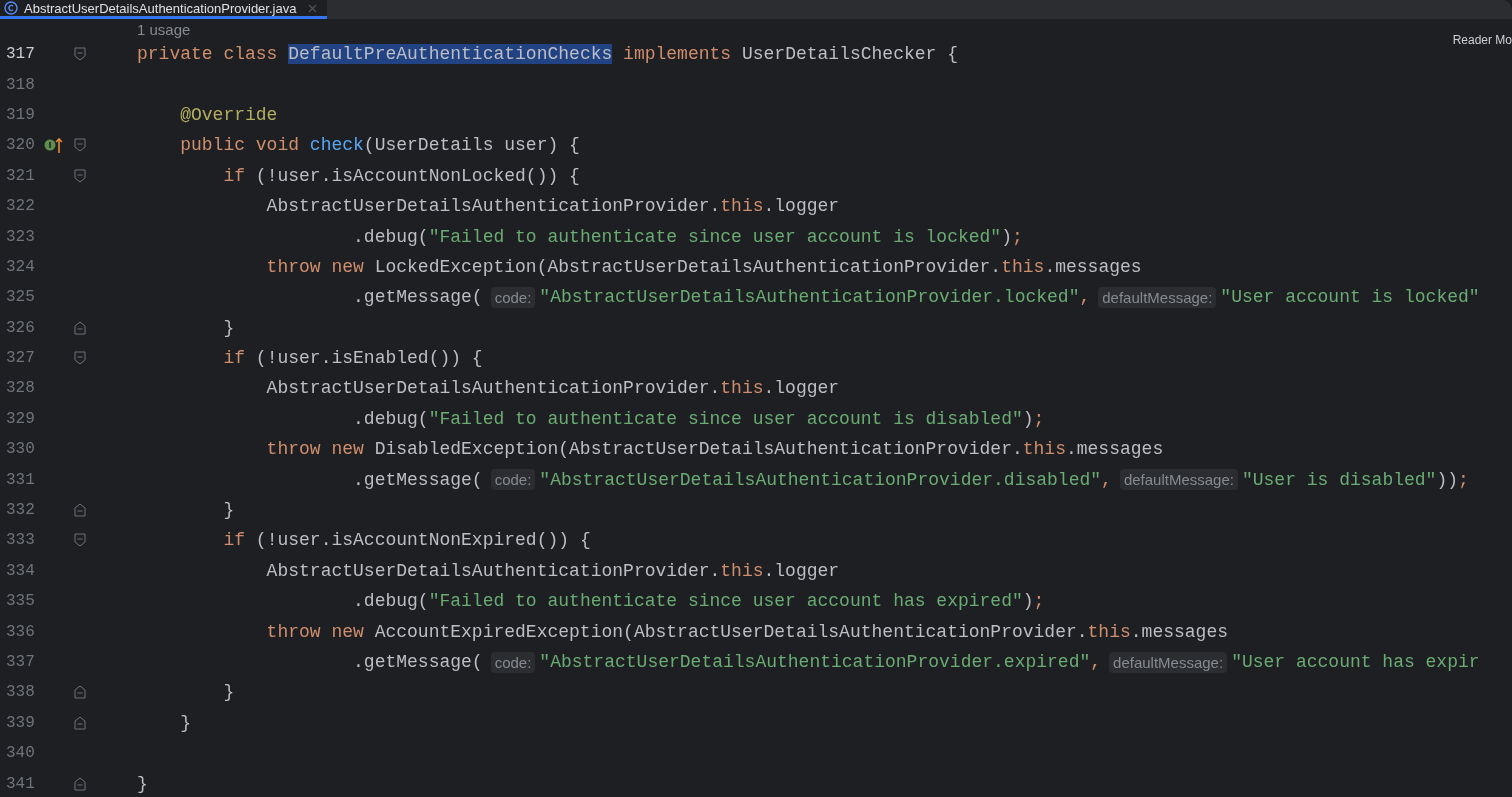 Image resolution: width=1512 pixels, height=797 pixels. What do you see at coordinates (369, 358) in the screenshot?
I see `code-token: (!user.isEnabled()) {` at bounding box center [369, 358].